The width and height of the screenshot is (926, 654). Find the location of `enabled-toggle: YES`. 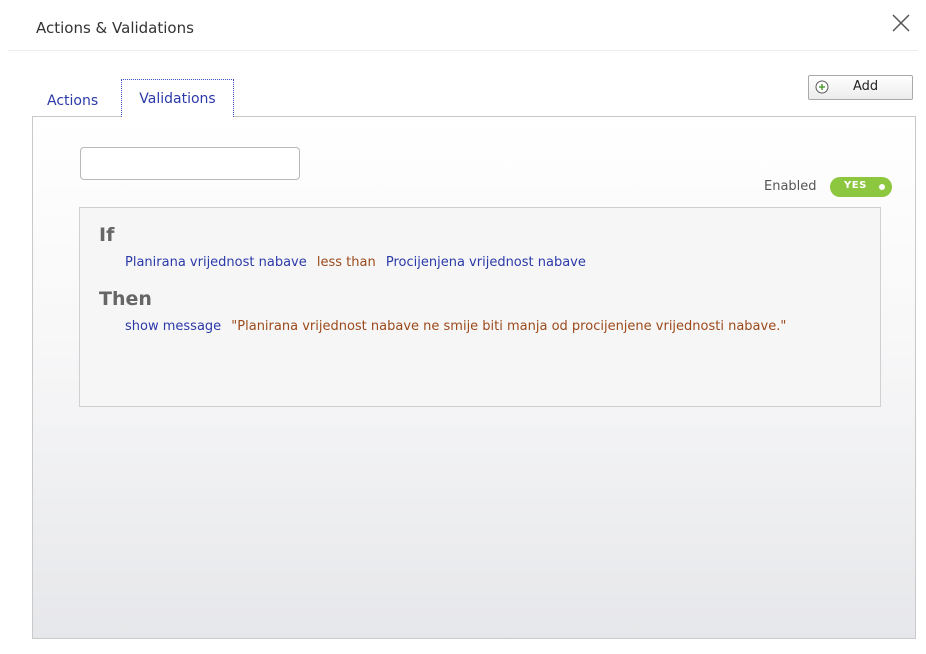

enabled-toggle: YES is located at coordinates (861, 187).